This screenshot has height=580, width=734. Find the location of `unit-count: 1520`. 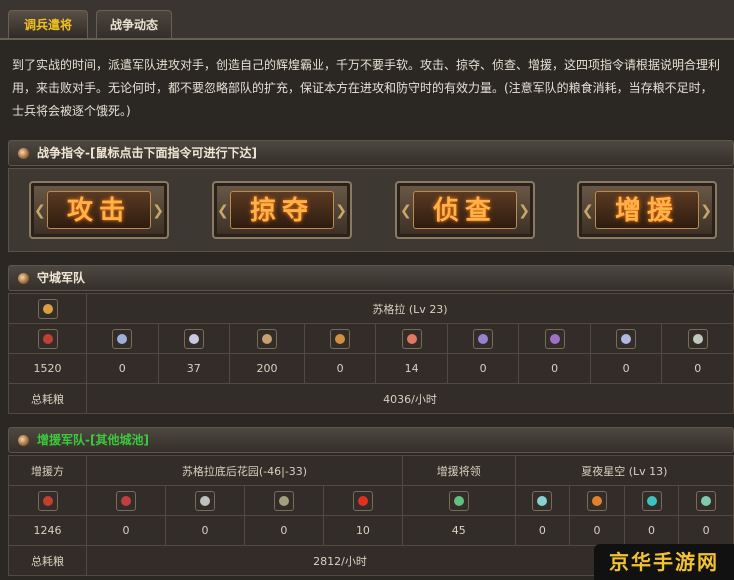

unit-count: 1520 is located at coordinates (47, 368).